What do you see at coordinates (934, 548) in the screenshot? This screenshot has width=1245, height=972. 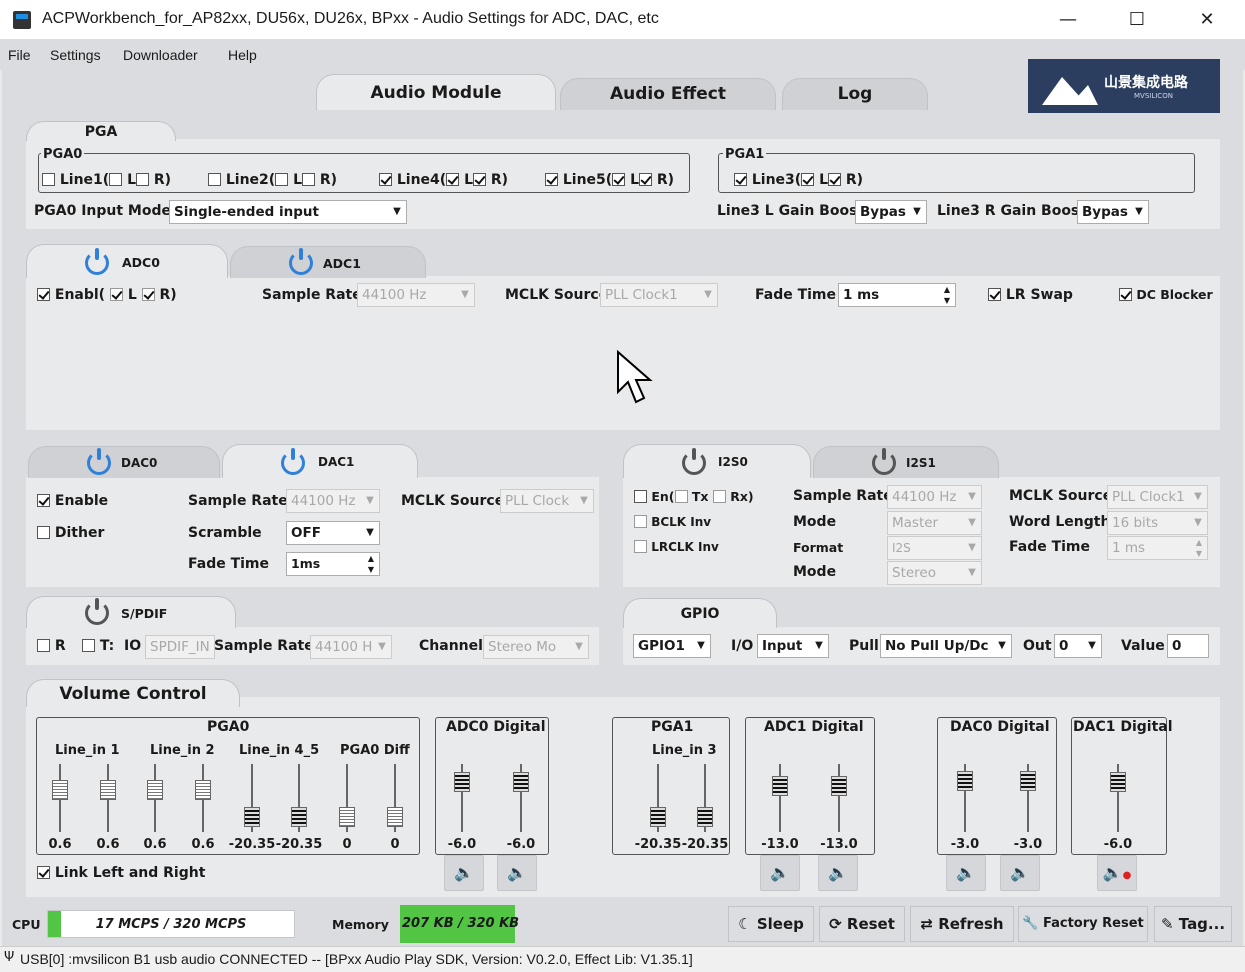 I see `i2s-format-select: I2S ▼` at bounding box center [934, 548].